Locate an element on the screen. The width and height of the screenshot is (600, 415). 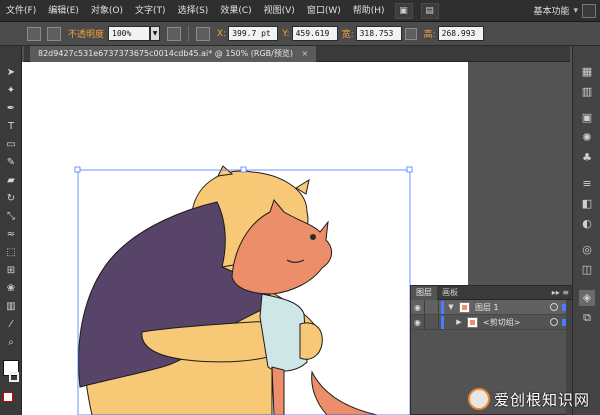
tool-panel: ➤ ✦ ✒ T ▭ ✎ ▰ ↻ ⤡ ≈ ⬚ ⊞ ❀ ▥ ⁄ ⌕ is located at coordinates (11, 230).